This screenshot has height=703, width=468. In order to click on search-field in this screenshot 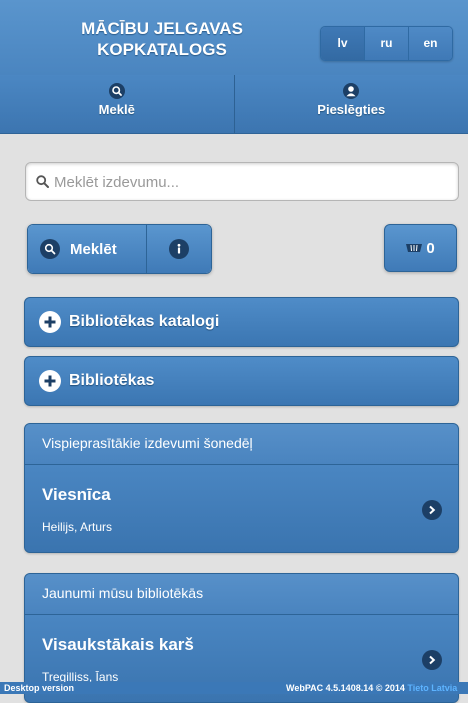, I will do `click(242, 181)`.